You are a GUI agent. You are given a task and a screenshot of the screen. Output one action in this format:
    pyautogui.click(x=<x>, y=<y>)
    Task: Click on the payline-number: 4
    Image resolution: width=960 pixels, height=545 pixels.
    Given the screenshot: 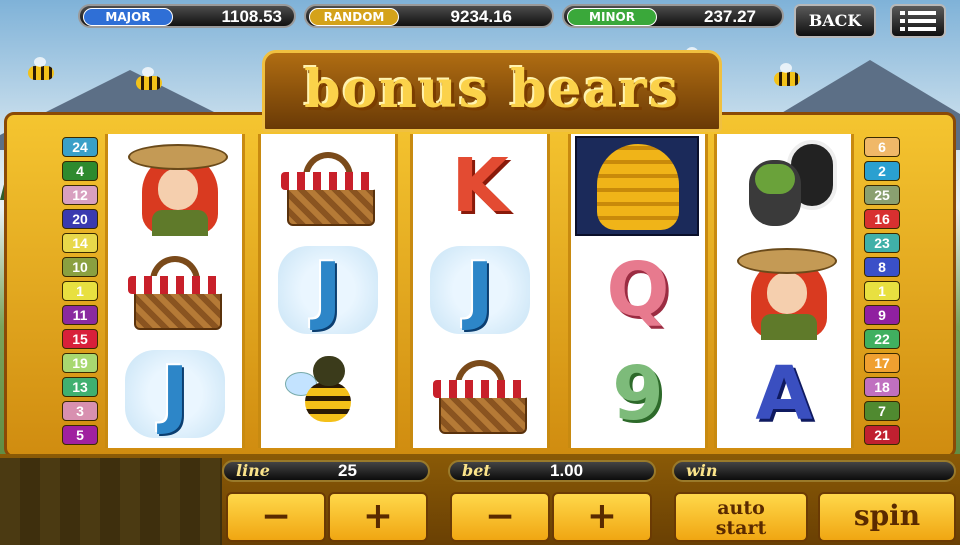 What is the action you would take?
    pyautogui.click(x=80, y=171)
    